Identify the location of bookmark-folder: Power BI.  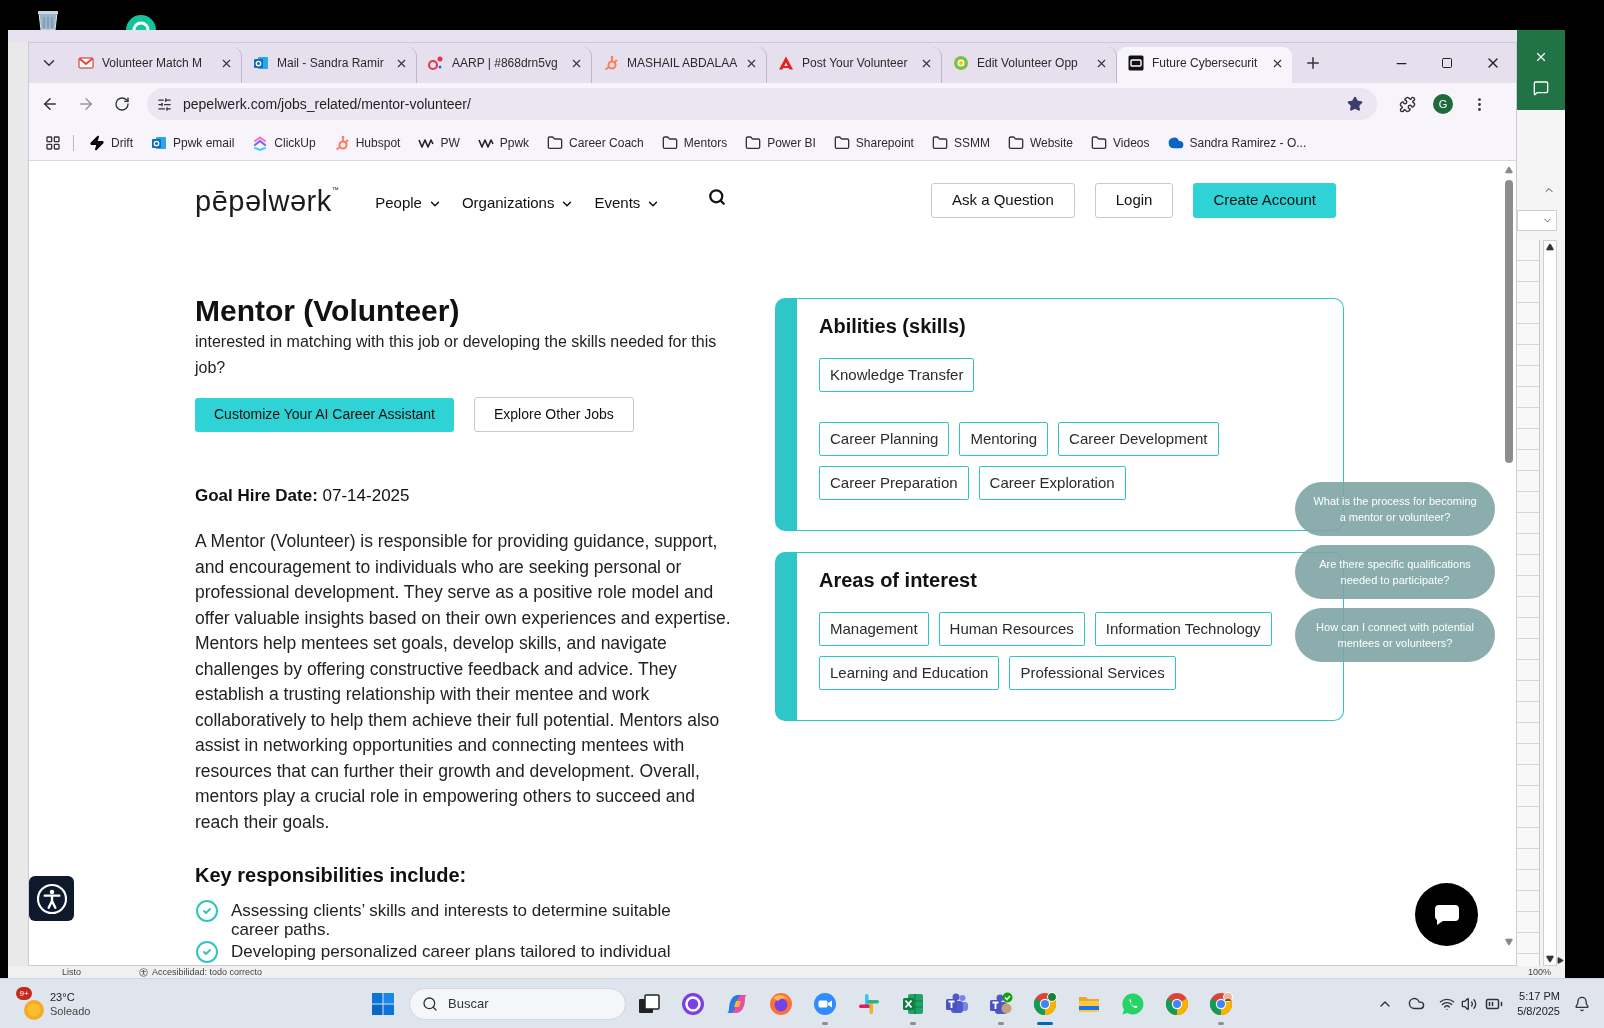
(780, 142).